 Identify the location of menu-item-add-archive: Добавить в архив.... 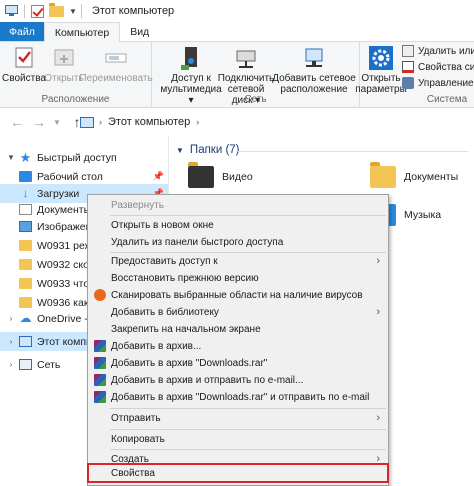
(238, 346).